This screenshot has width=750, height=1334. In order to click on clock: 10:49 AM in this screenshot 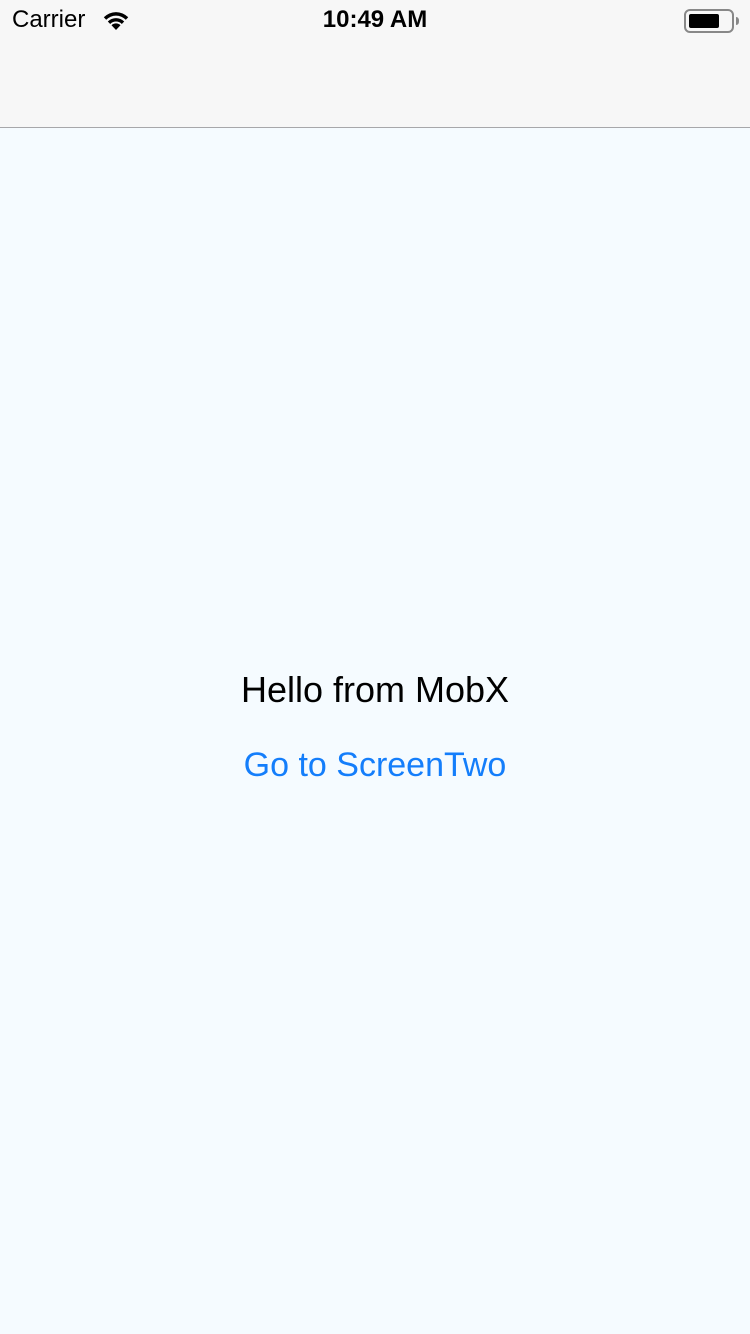, I will do `click(375, 19)`.